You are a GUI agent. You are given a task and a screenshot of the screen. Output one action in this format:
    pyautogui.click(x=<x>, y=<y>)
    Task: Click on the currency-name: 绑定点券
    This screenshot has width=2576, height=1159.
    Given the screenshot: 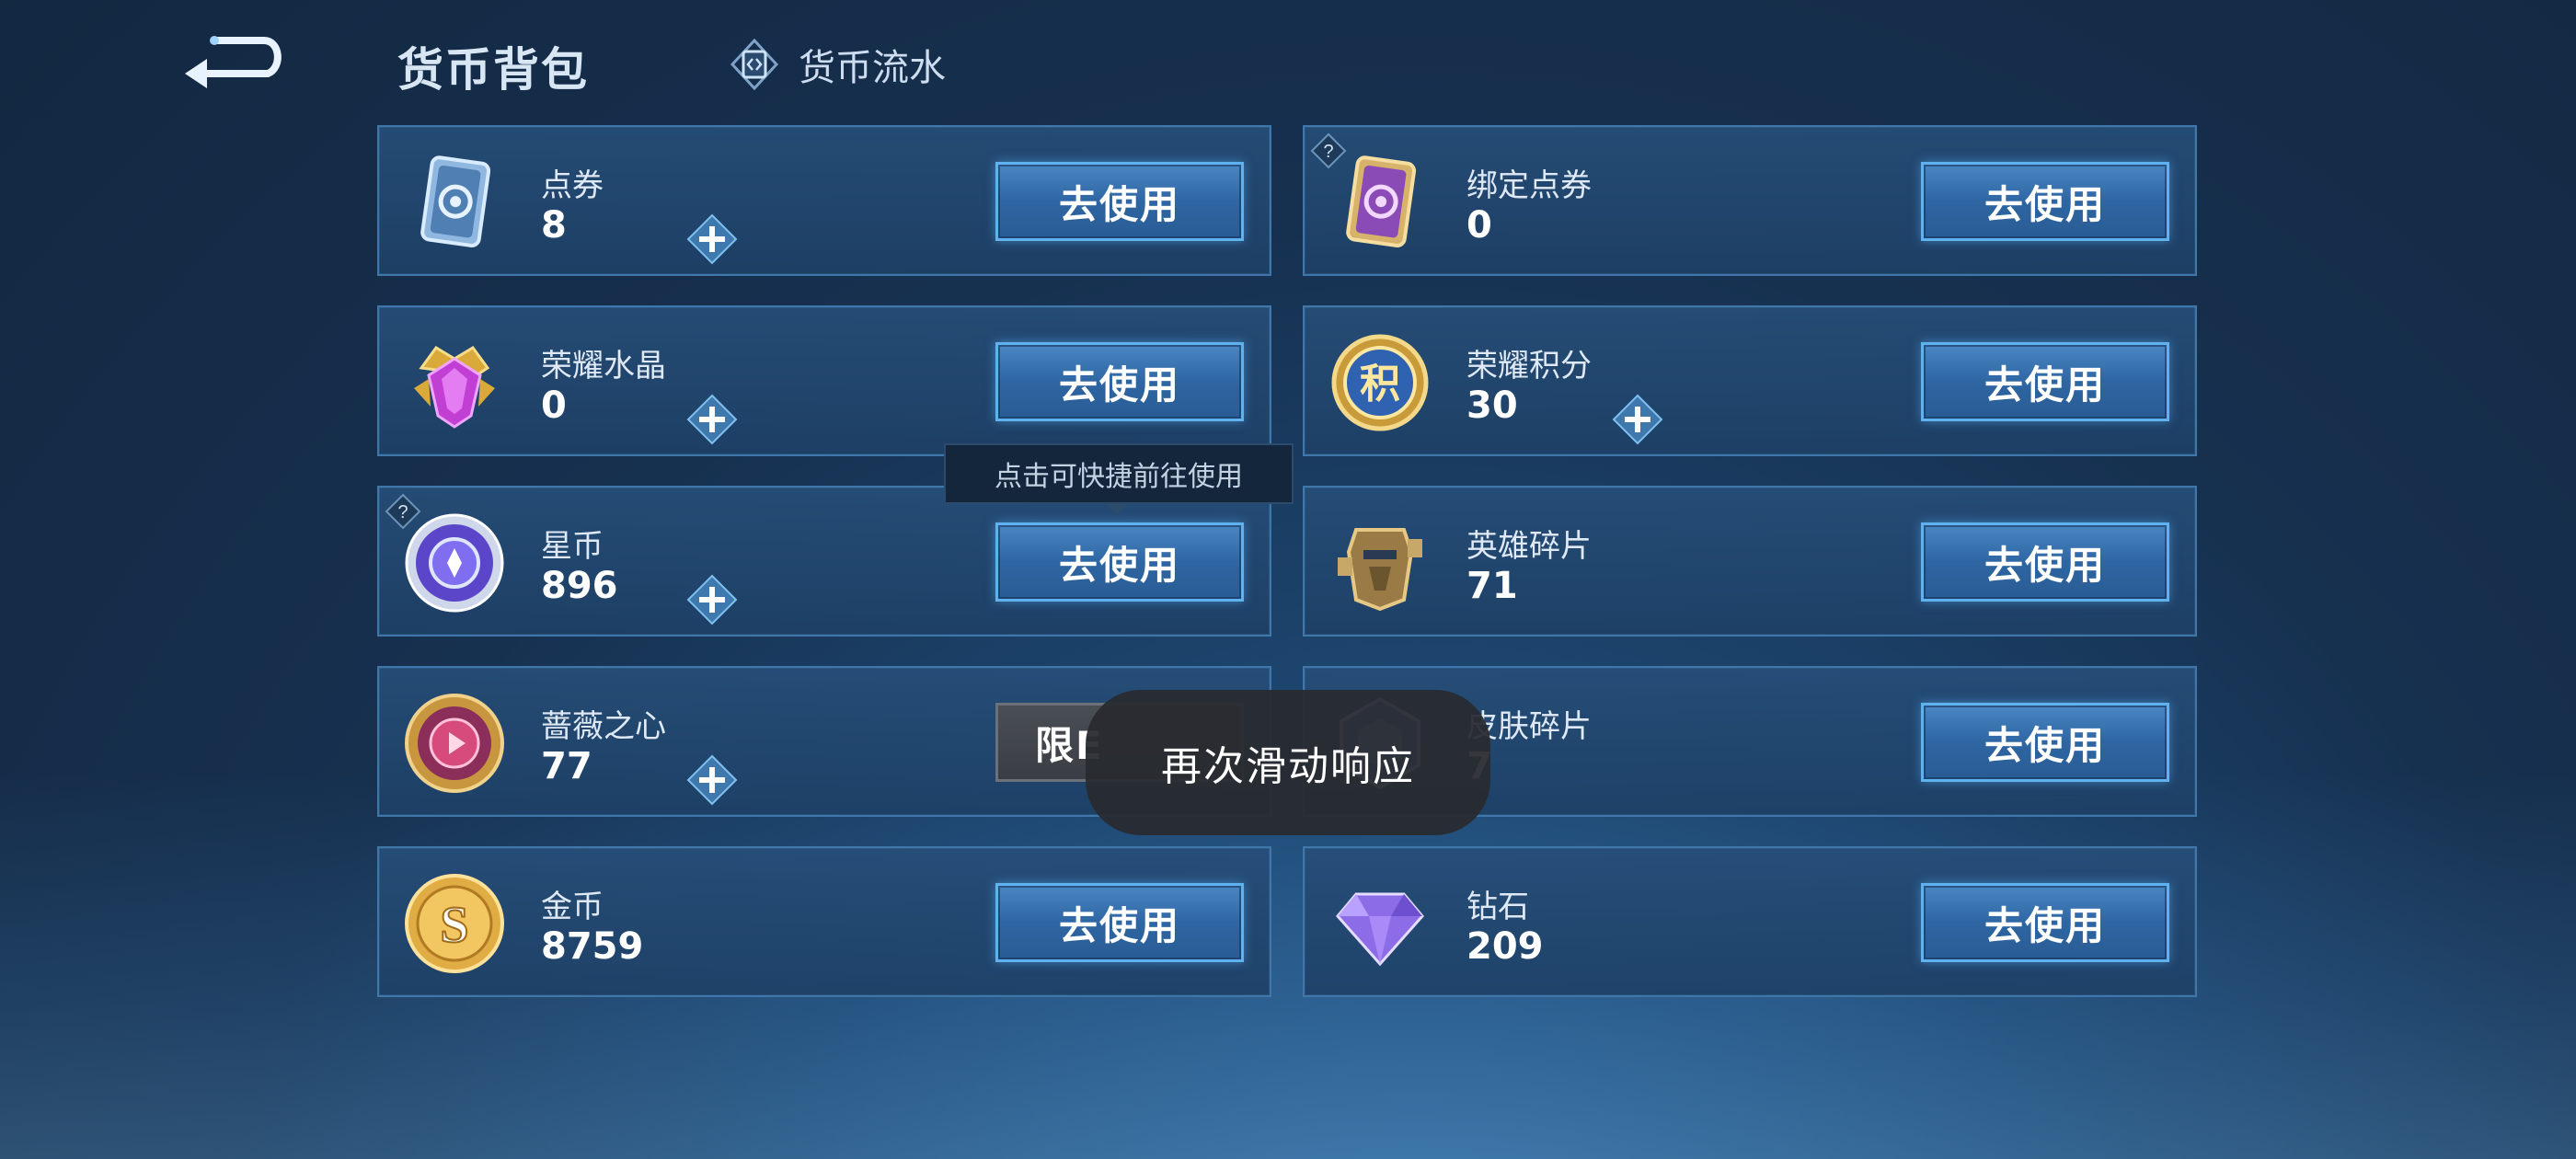 What is the action you would take?
    pyautogui.click(x=1529, y=185)
    